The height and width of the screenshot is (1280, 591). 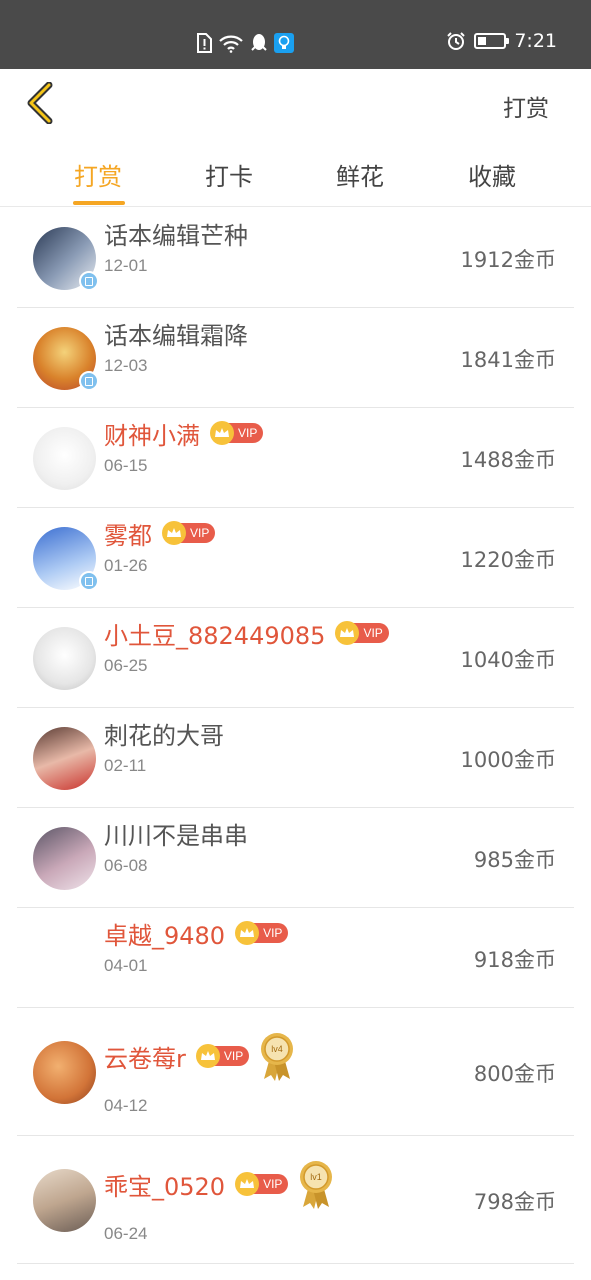 I want to click on reward-date: 04-12, so click(x=126, y=1105).